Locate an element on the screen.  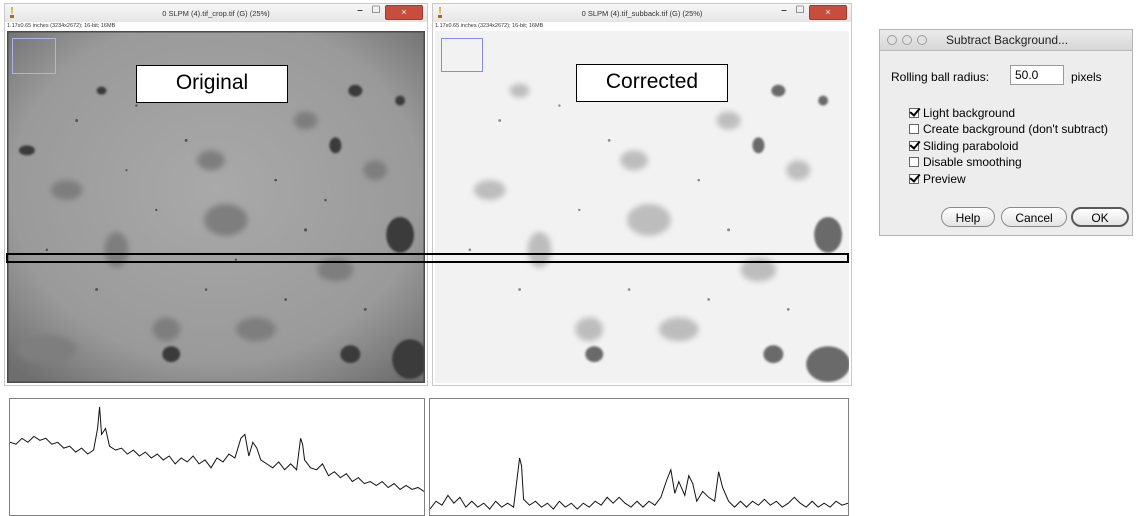
original-profile-plot is located at coordinates (217, 457).